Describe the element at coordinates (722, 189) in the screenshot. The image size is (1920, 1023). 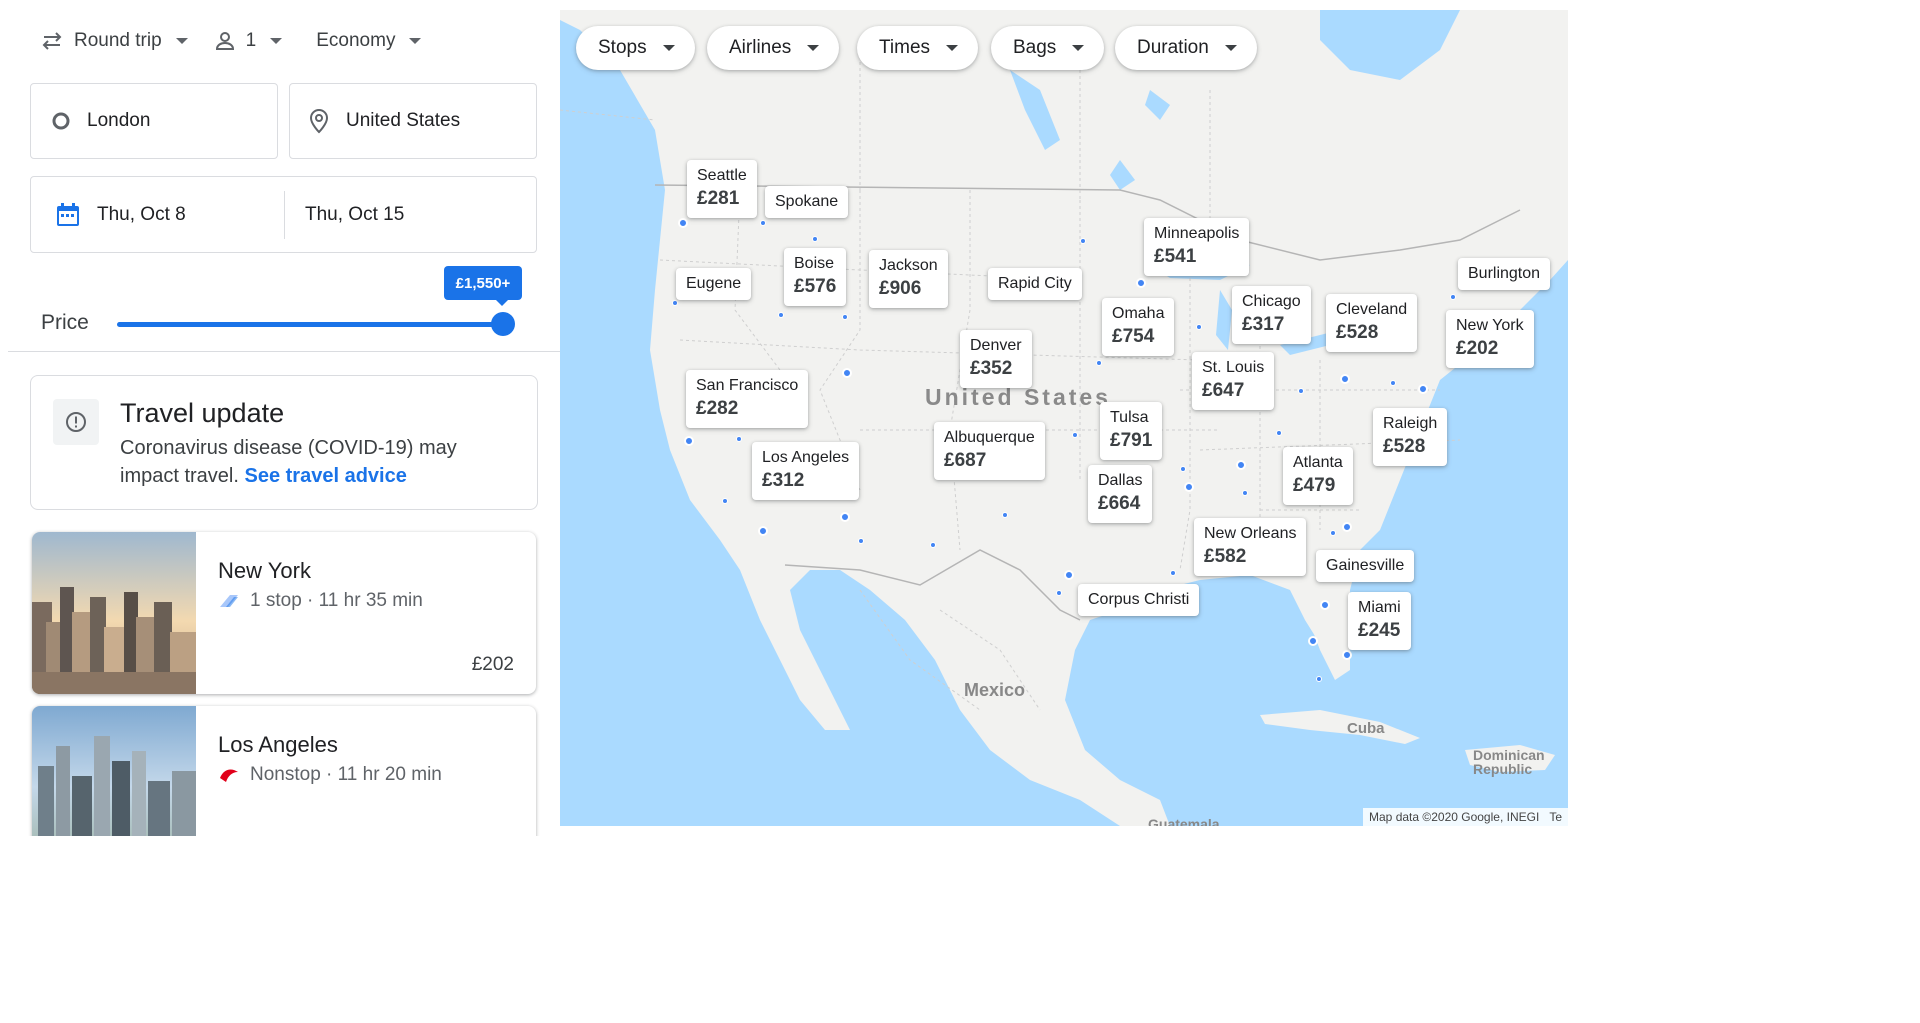
I see `map-pin-seattle: Seattle £281` at that location.